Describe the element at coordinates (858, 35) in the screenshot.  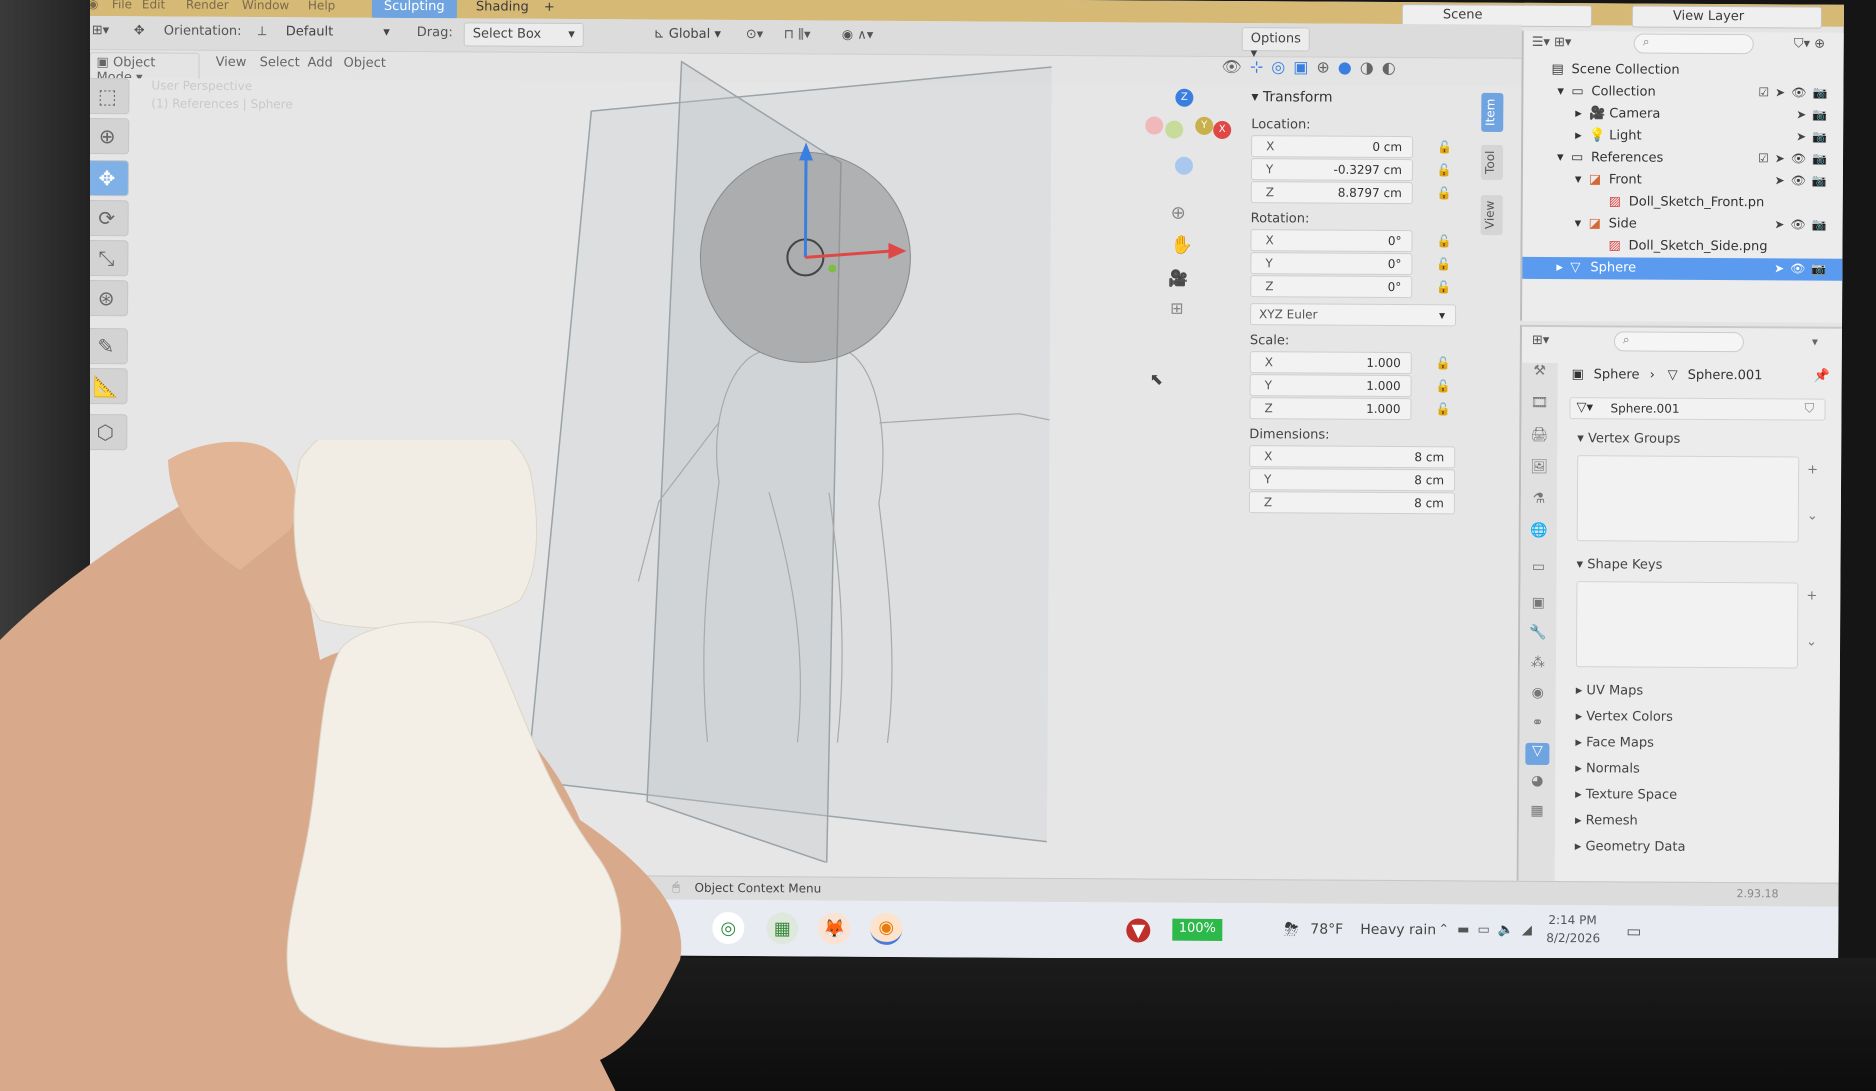
I see `proportional-edit-icon: ◉ ∧▾` at that location.